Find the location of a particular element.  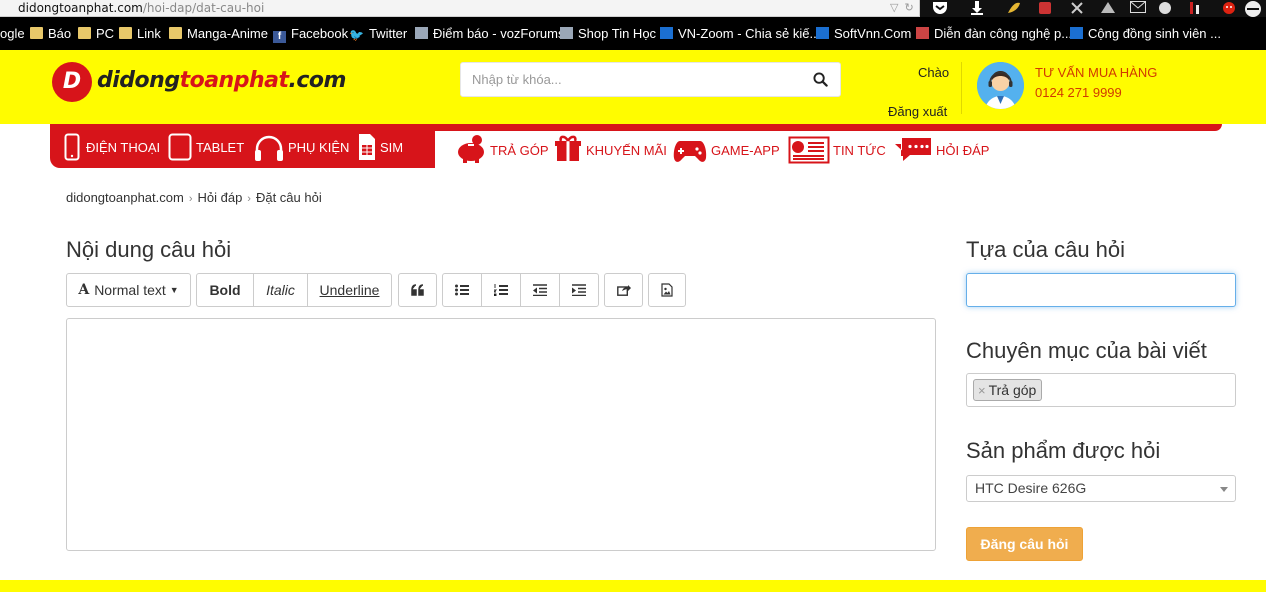

greeting-link: Chào is located at coordinates (933, 72).